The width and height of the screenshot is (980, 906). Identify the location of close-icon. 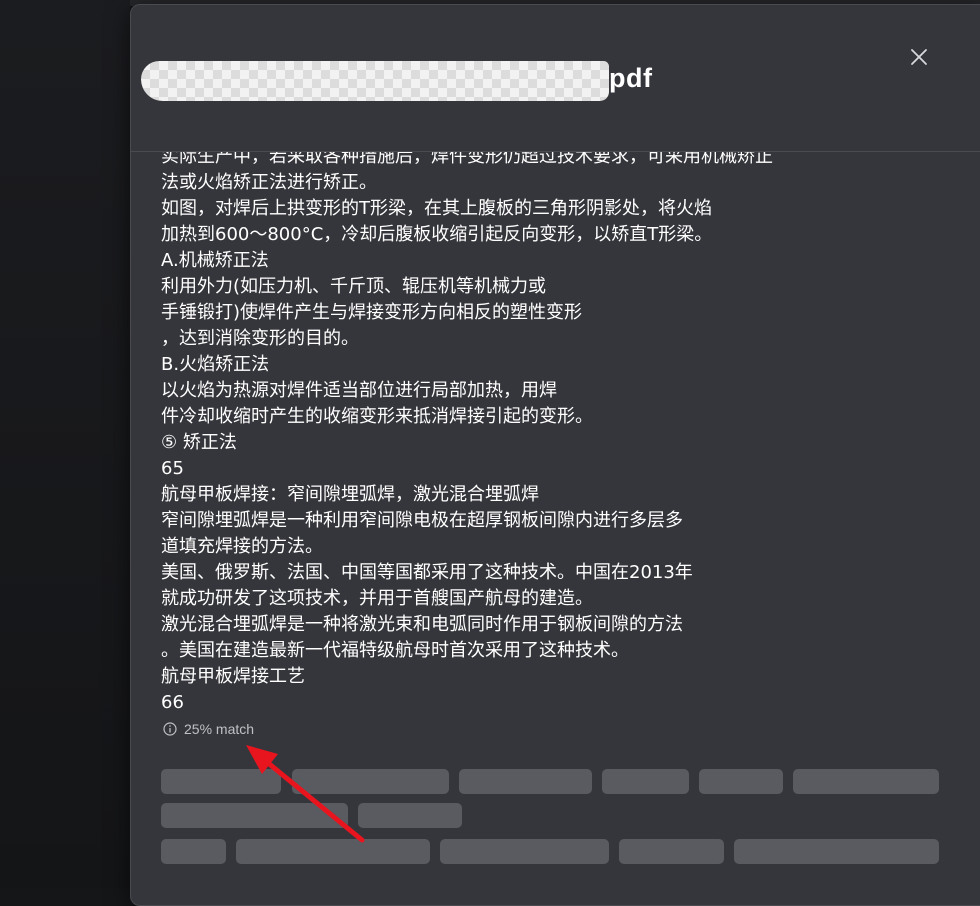
(919, 57).